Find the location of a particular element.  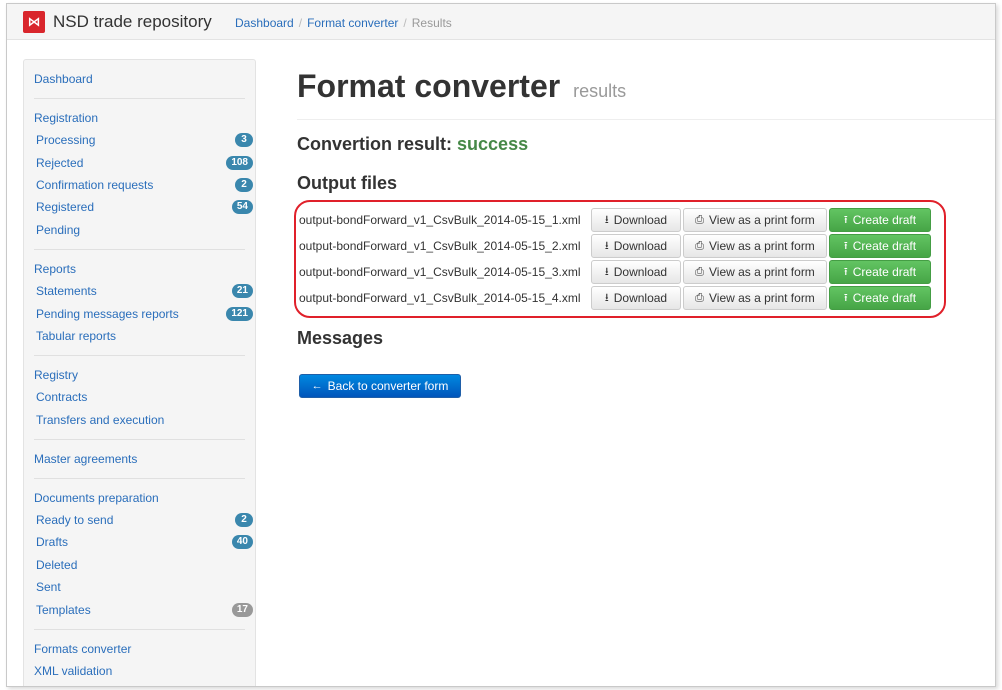

sidebar-item-pending: Pending is located at coordinates (139, 230).